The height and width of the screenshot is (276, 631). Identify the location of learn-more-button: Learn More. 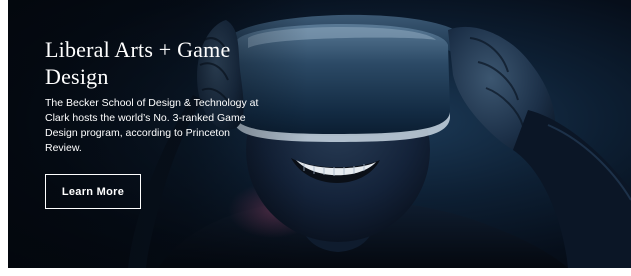
(93, 191).